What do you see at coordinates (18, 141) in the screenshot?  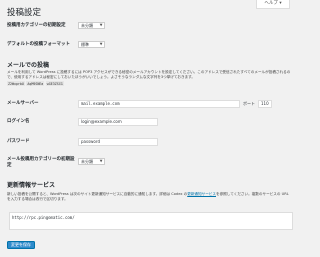 I see `password-label: パスワード` at bounding box center [18, 141].